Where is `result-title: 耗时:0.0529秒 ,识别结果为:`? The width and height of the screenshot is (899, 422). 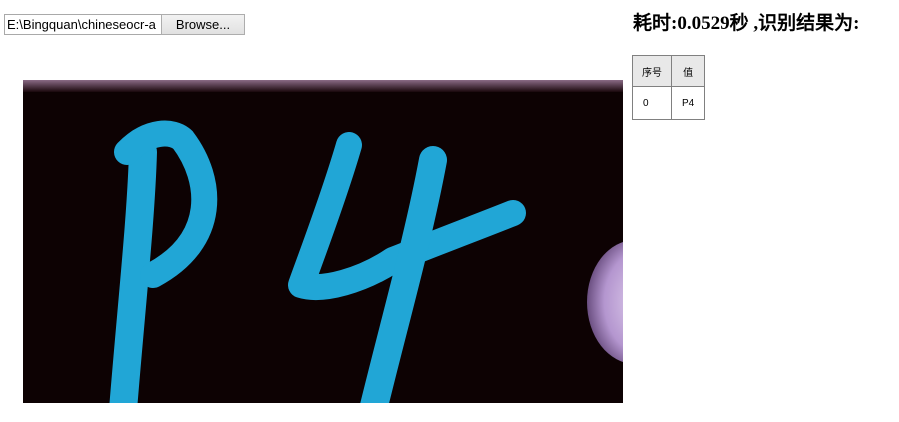
result-title: 耗时:0.0529秒 ,识别结果为: is located at coordinates (746, 23).